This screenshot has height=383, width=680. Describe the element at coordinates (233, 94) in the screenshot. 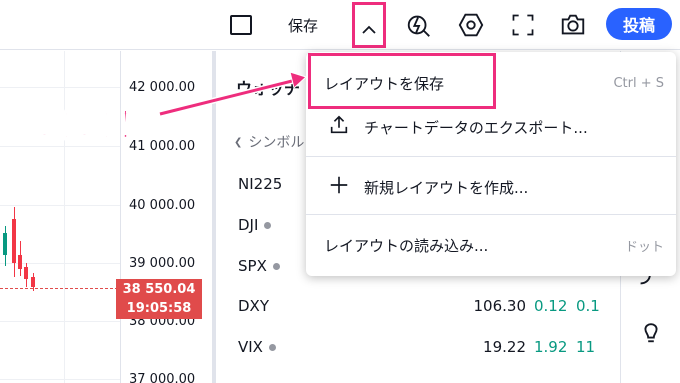

I see `annotation-arrow-icon` at that location.